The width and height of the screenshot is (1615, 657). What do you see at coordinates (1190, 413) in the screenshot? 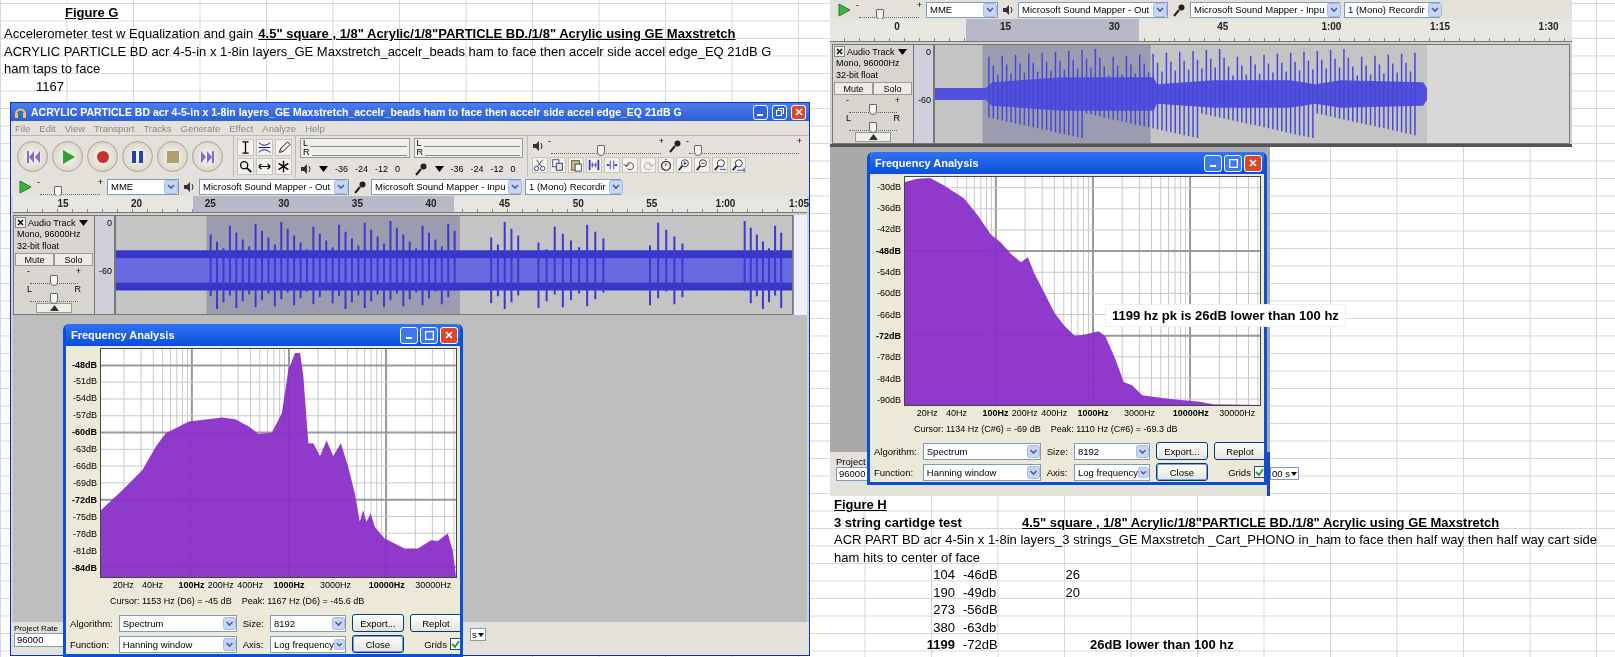
I see `axis-label: 10000Hz` at bounding box center [1190, 413].